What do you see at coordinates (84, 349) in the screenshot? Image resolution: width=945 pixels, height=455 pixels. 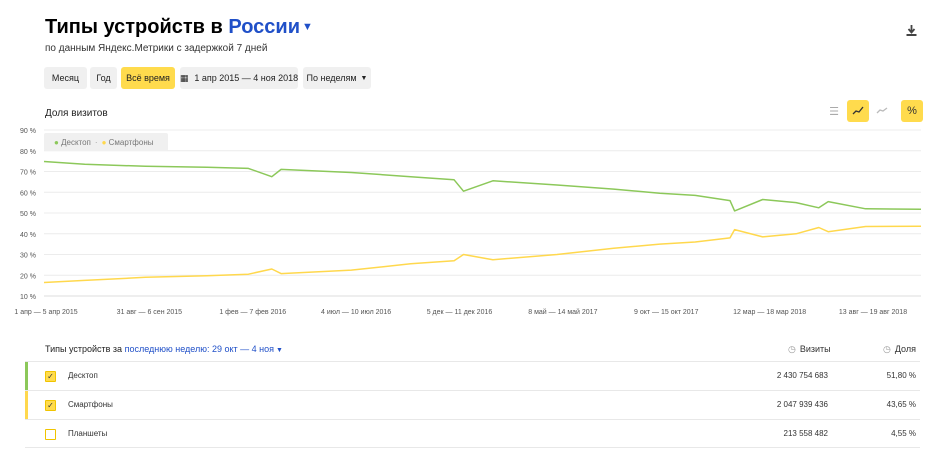 I see `table-title-prefix: Типы устройств за` at bounding box center [84, 349].